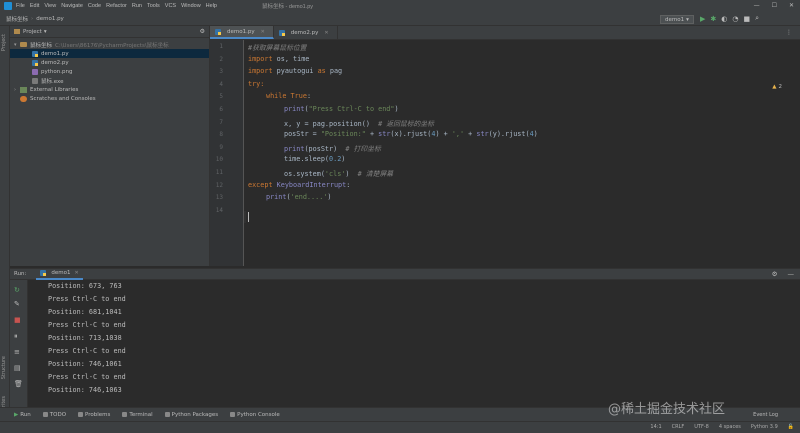 This screenshot has height=433, width=800. Describe the element at coordinates (109, 71) in the screenshot. I see `tree-file-png: python.png` at that location.